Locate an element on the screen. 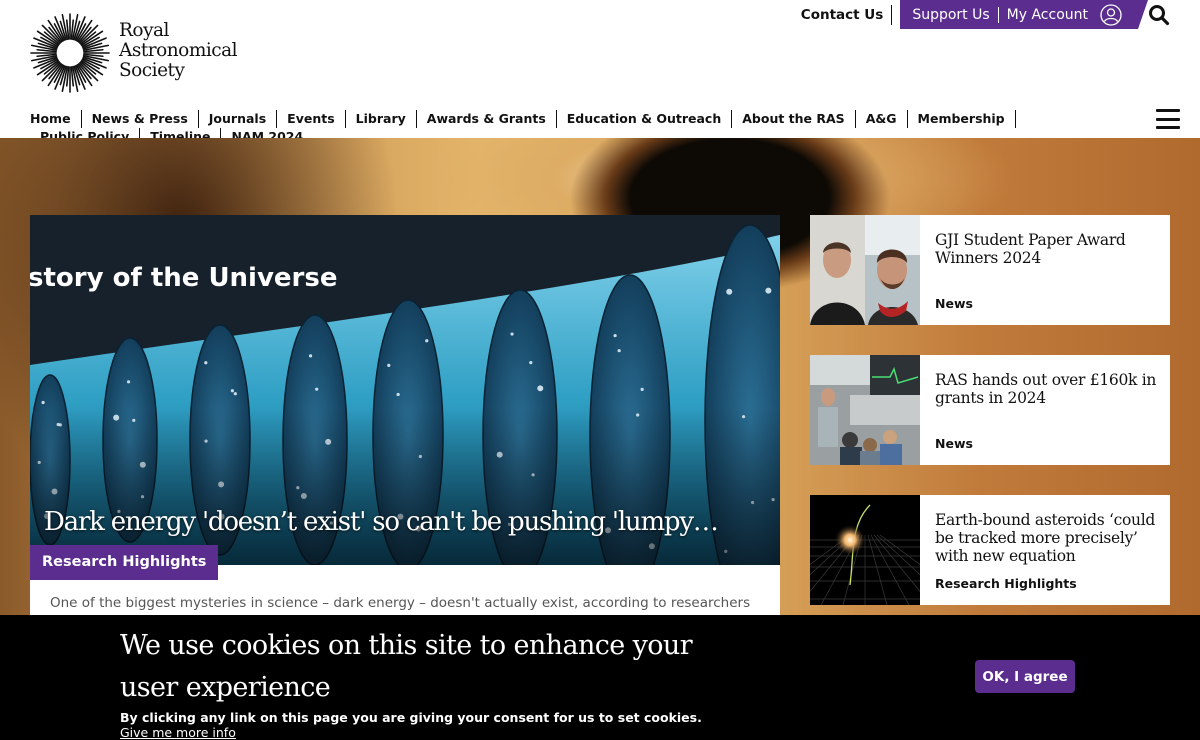 This screenshot has width=1200, height=740. nav-awards-grants: Awards & Grants is located at coordinates (487, 119).